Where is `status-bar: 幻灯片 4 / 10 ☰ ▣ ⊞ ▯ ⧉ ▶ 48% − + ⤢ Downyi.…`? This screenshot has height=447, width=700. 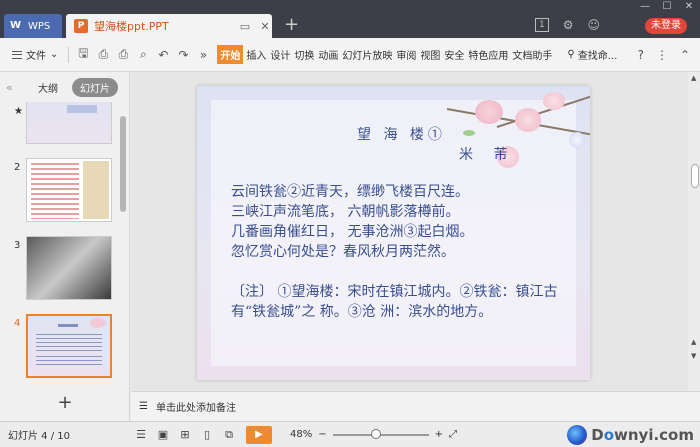 status-bar: 幻灯片 4 / 10 ☰ ▣ ⊞ ▯ ⧉ ▶ 48% − + ⤢ Downyi.… is located at coordinates (350, 434).